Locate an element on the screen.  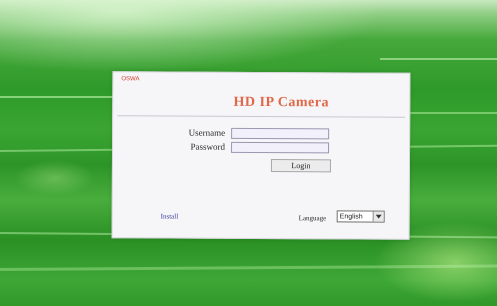
language-selected-value: English is located at coordinates (351, 216).